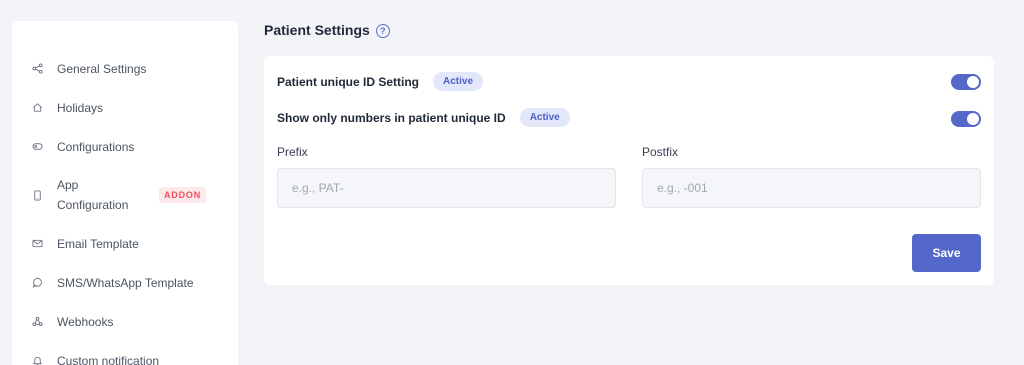 This screenshot has width=1024, height=365. I want to click on prefix-label: Prefix, so click(292, 152).